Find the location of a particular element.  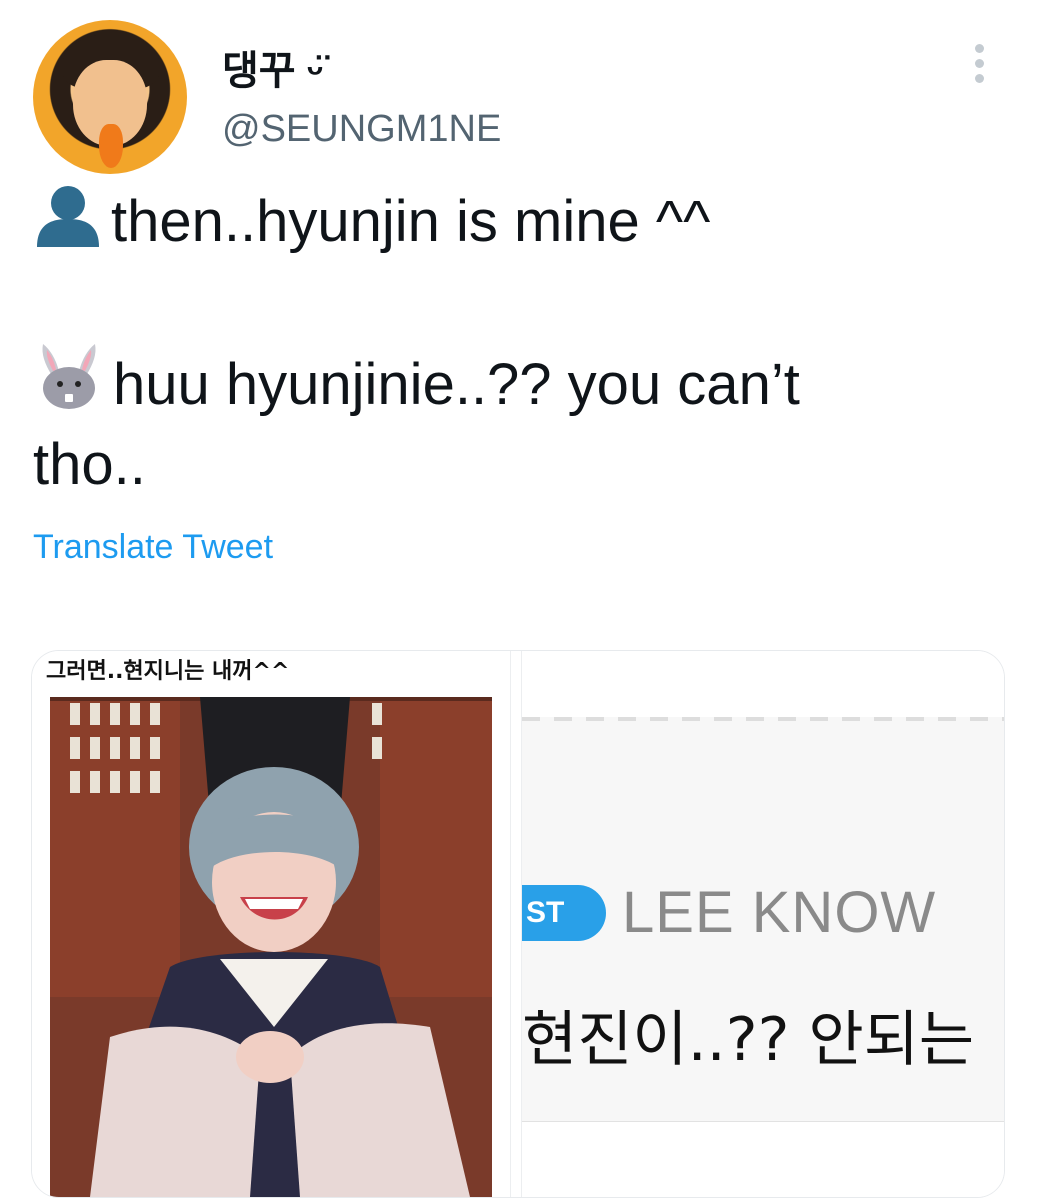

media-divider is located at coordinates (516, 924).